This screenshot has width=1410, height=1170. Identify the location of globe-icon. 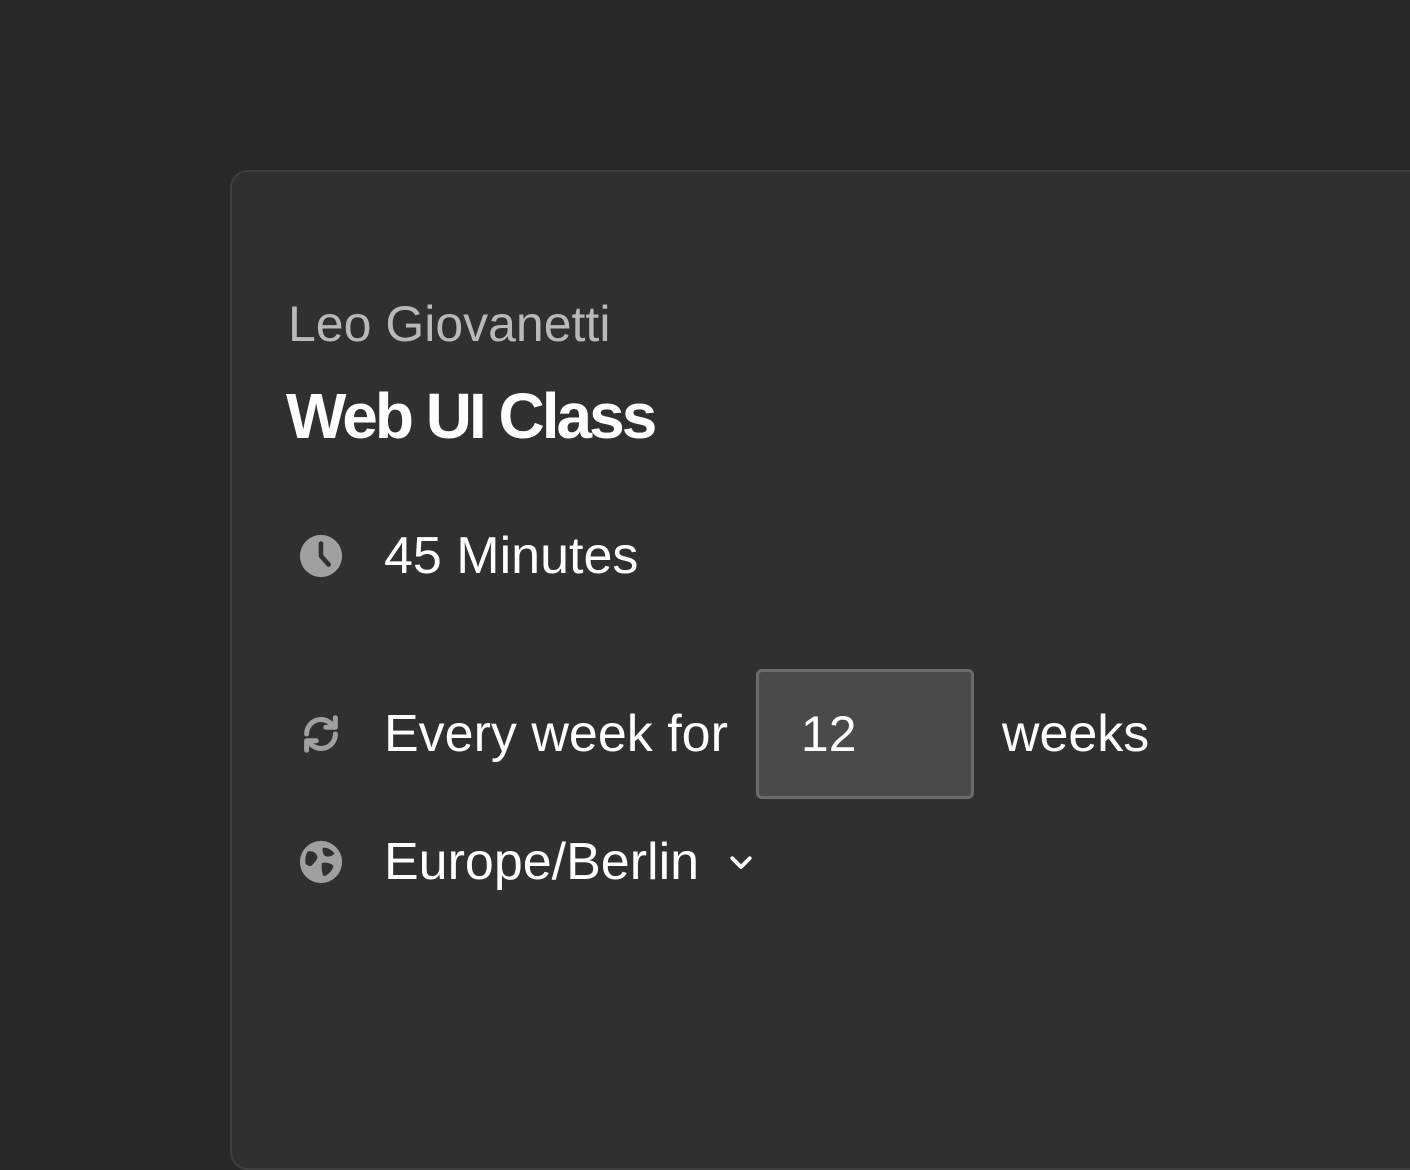
(321, 862).